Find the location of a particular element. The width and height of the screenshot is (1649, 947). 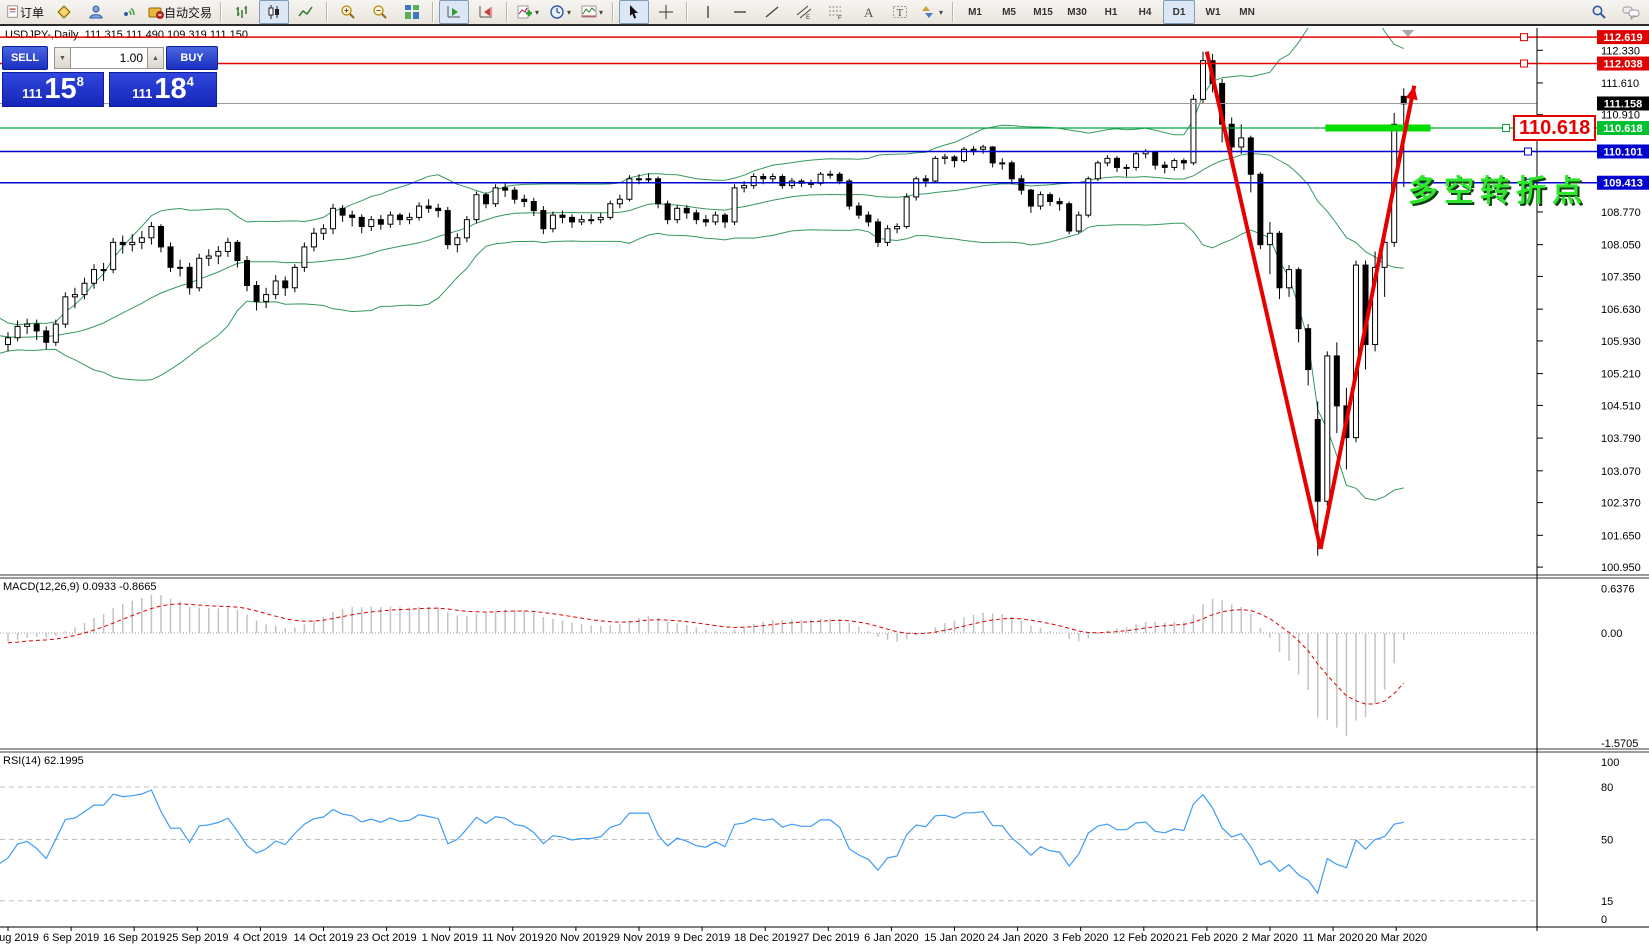

date-label: 28 Aug 2019 is located at coordinates (19, 938).